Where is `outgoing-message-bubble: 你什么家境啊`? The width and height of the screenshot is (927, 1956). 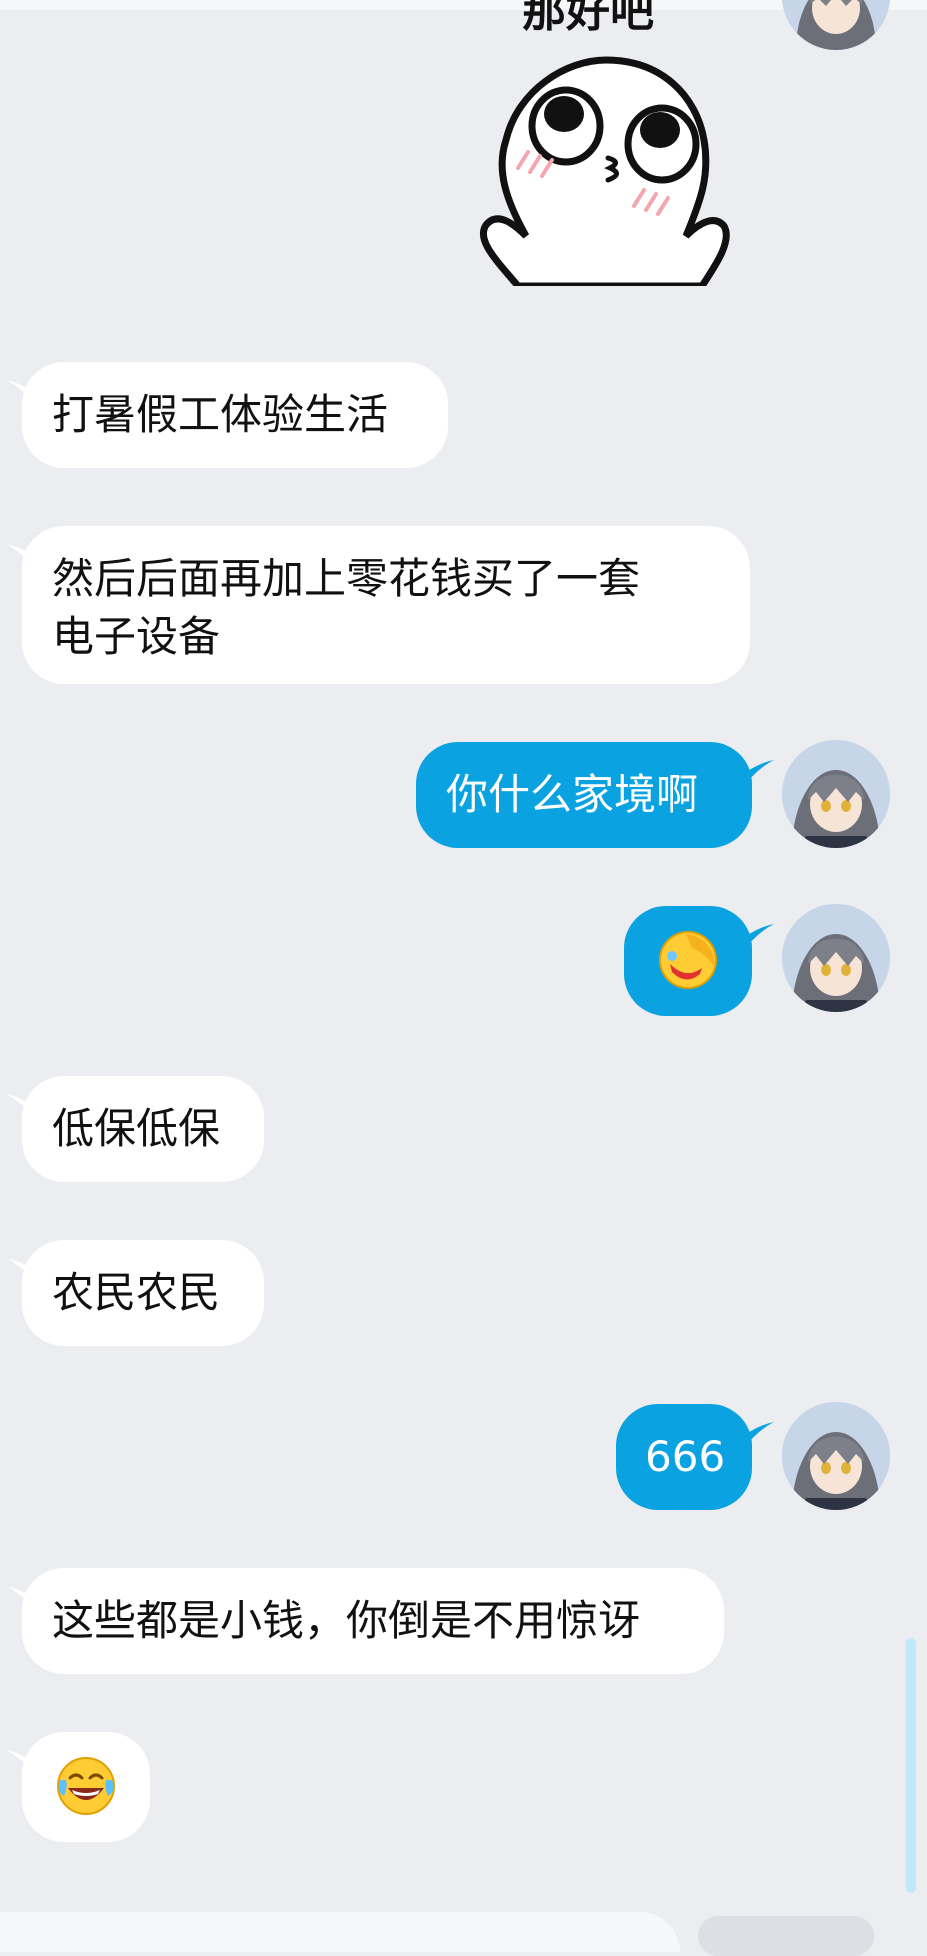 outgoing-message-bubble: 你什么家境啊 is located at coordinates (584, 795).